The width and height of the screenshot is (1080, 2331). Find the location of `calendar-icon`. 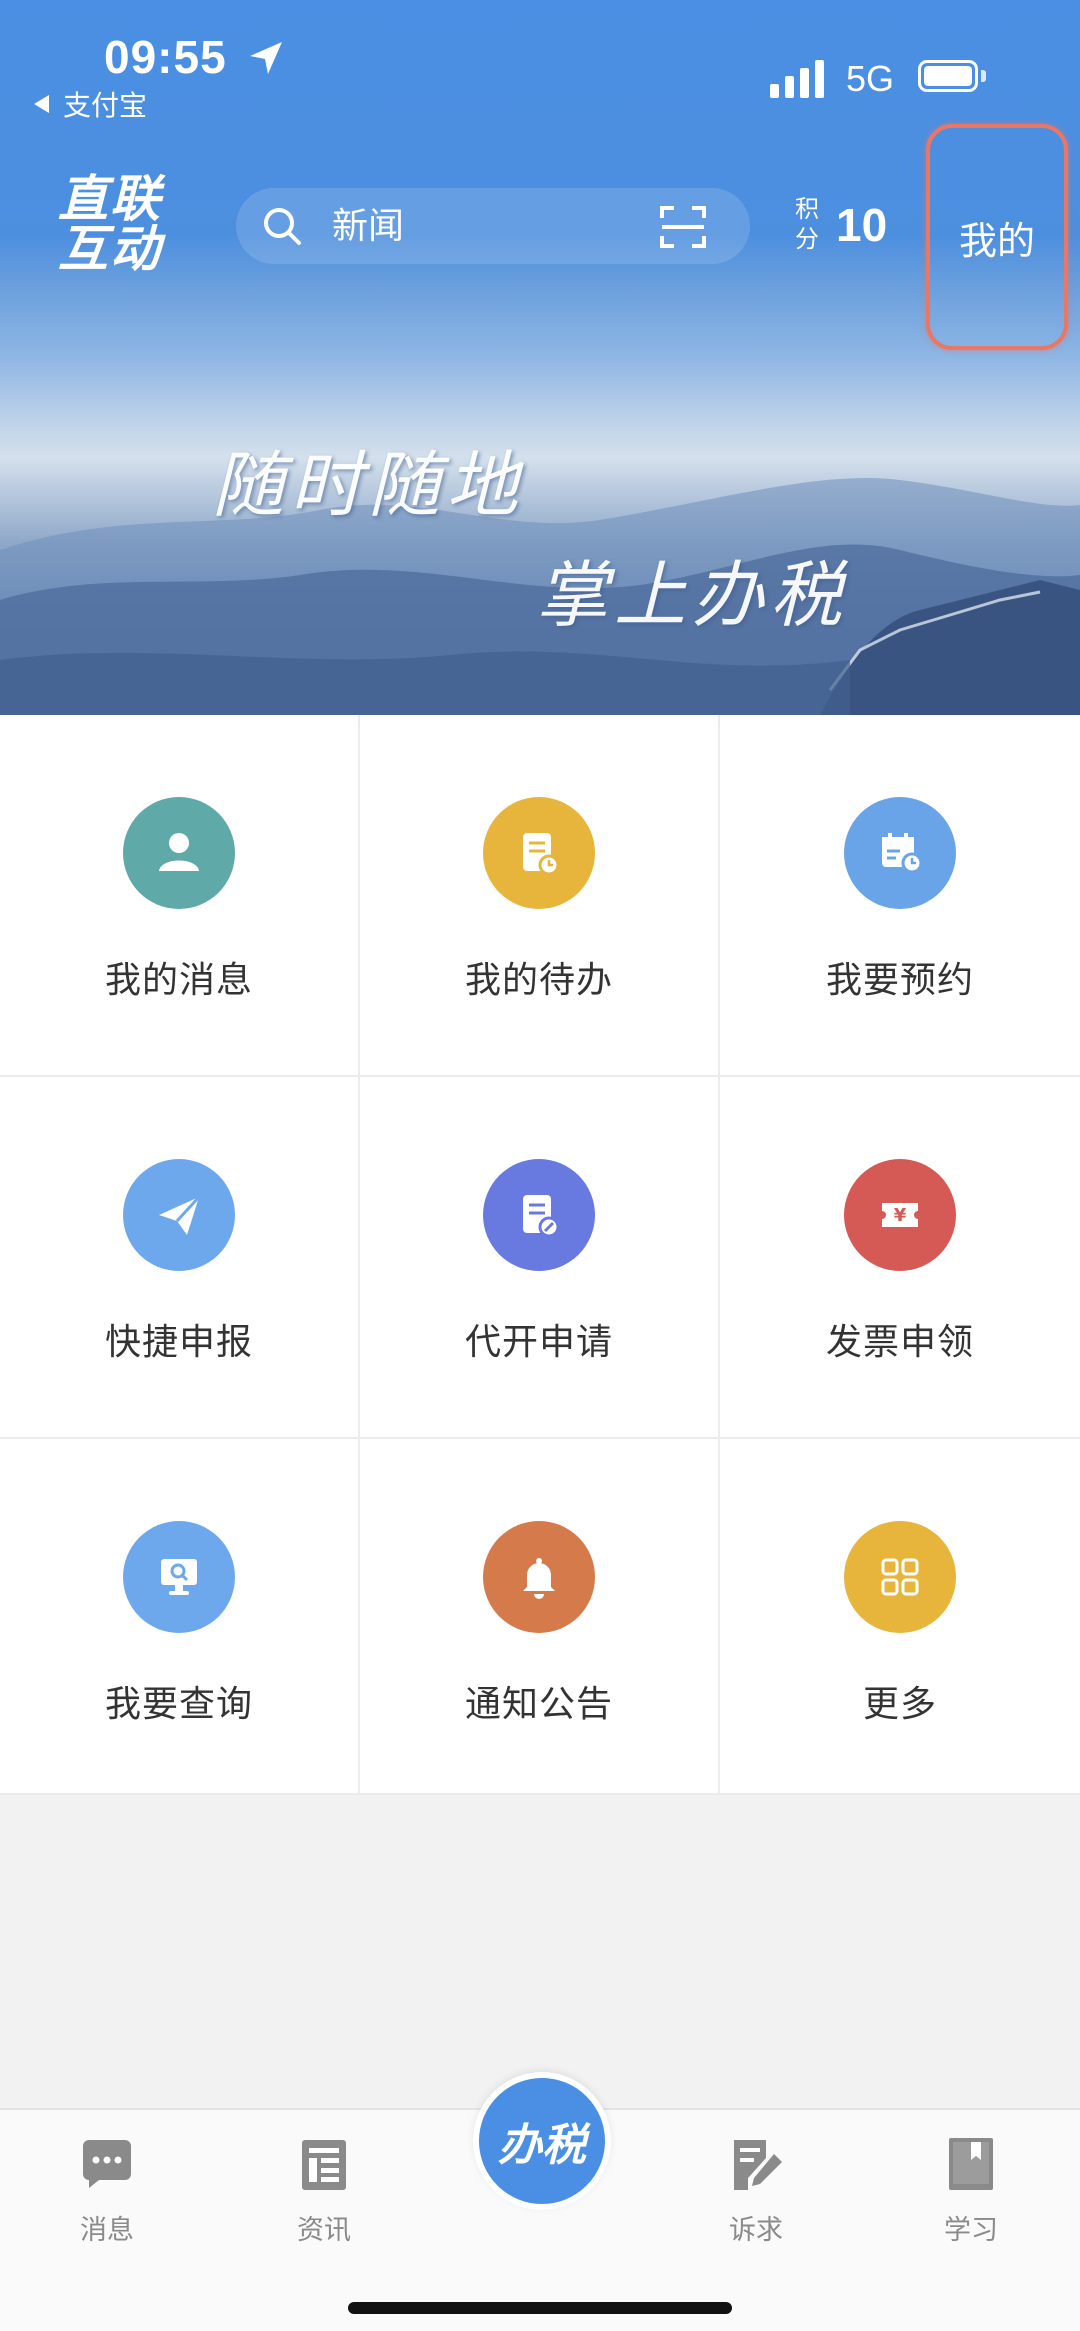

calendar-icon is located at coordinates (900, 853).